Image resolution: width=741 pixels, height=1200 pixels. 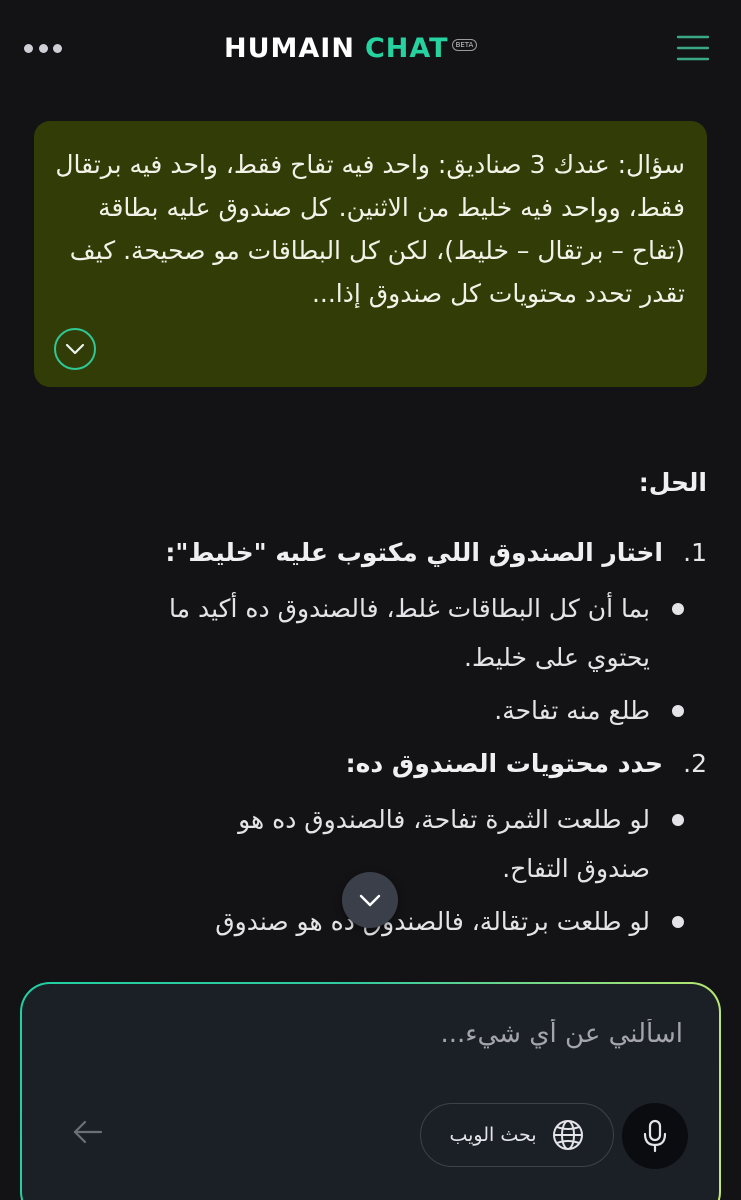 What do you see at coordinates (406, 48) in the screenshot?
I see `logo-product: CHAT` at bounding box center [406, 48].